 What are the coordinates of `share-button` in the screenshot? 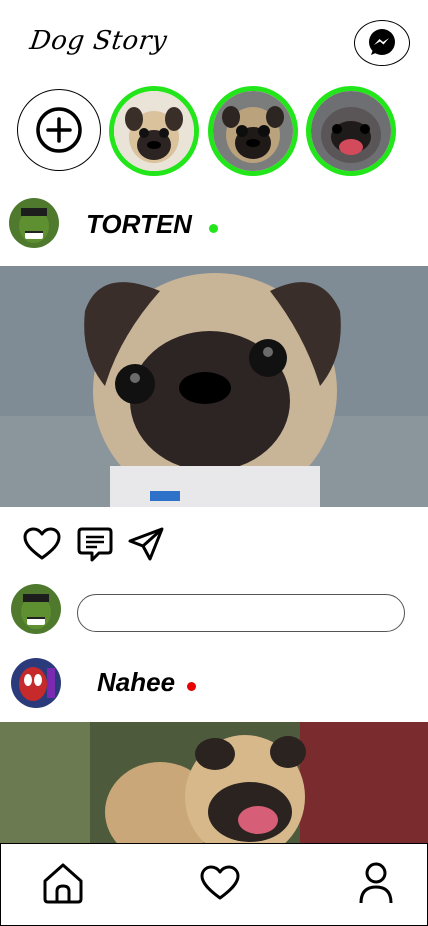 It's located at (146, 544).